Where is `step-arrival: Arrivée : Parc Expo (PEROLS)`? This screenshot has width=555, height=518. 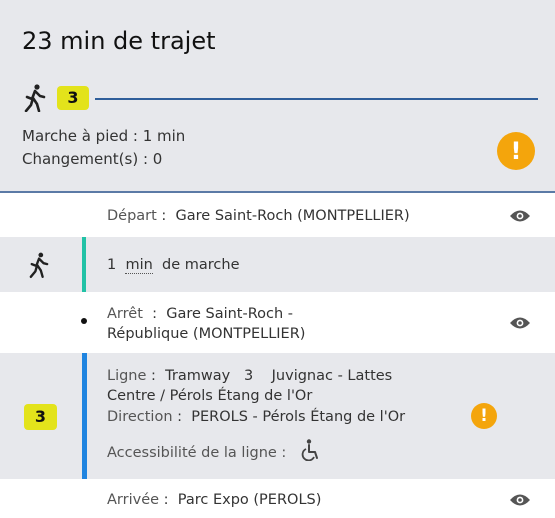
step-arrival: Arrivée : Parc Expo (PEROLS) is located at coordinates (277, 498).